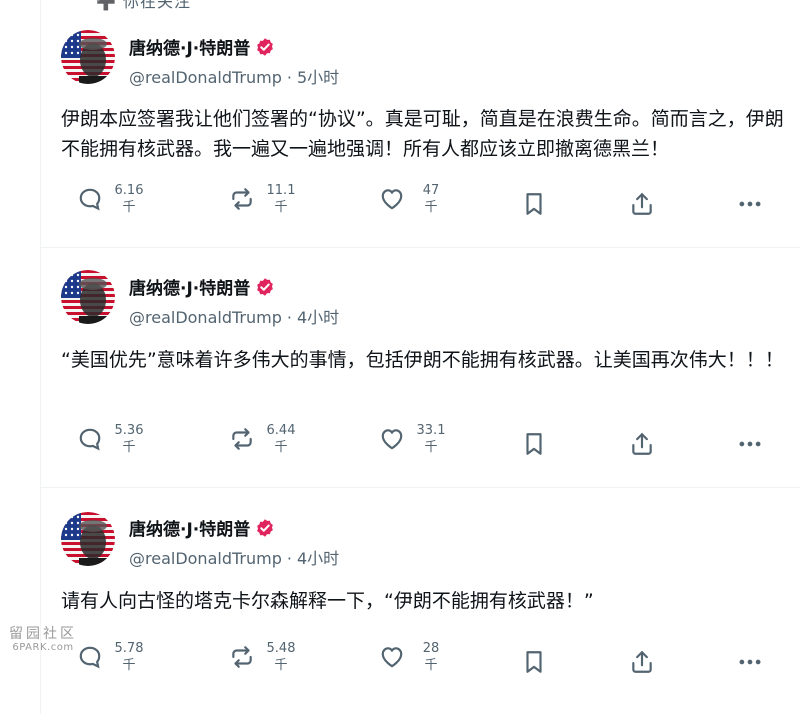  What do you see at coordinates (431, 199) in the screenshot?
I see `like-count: 47 千` at bounding box center [431, 199].